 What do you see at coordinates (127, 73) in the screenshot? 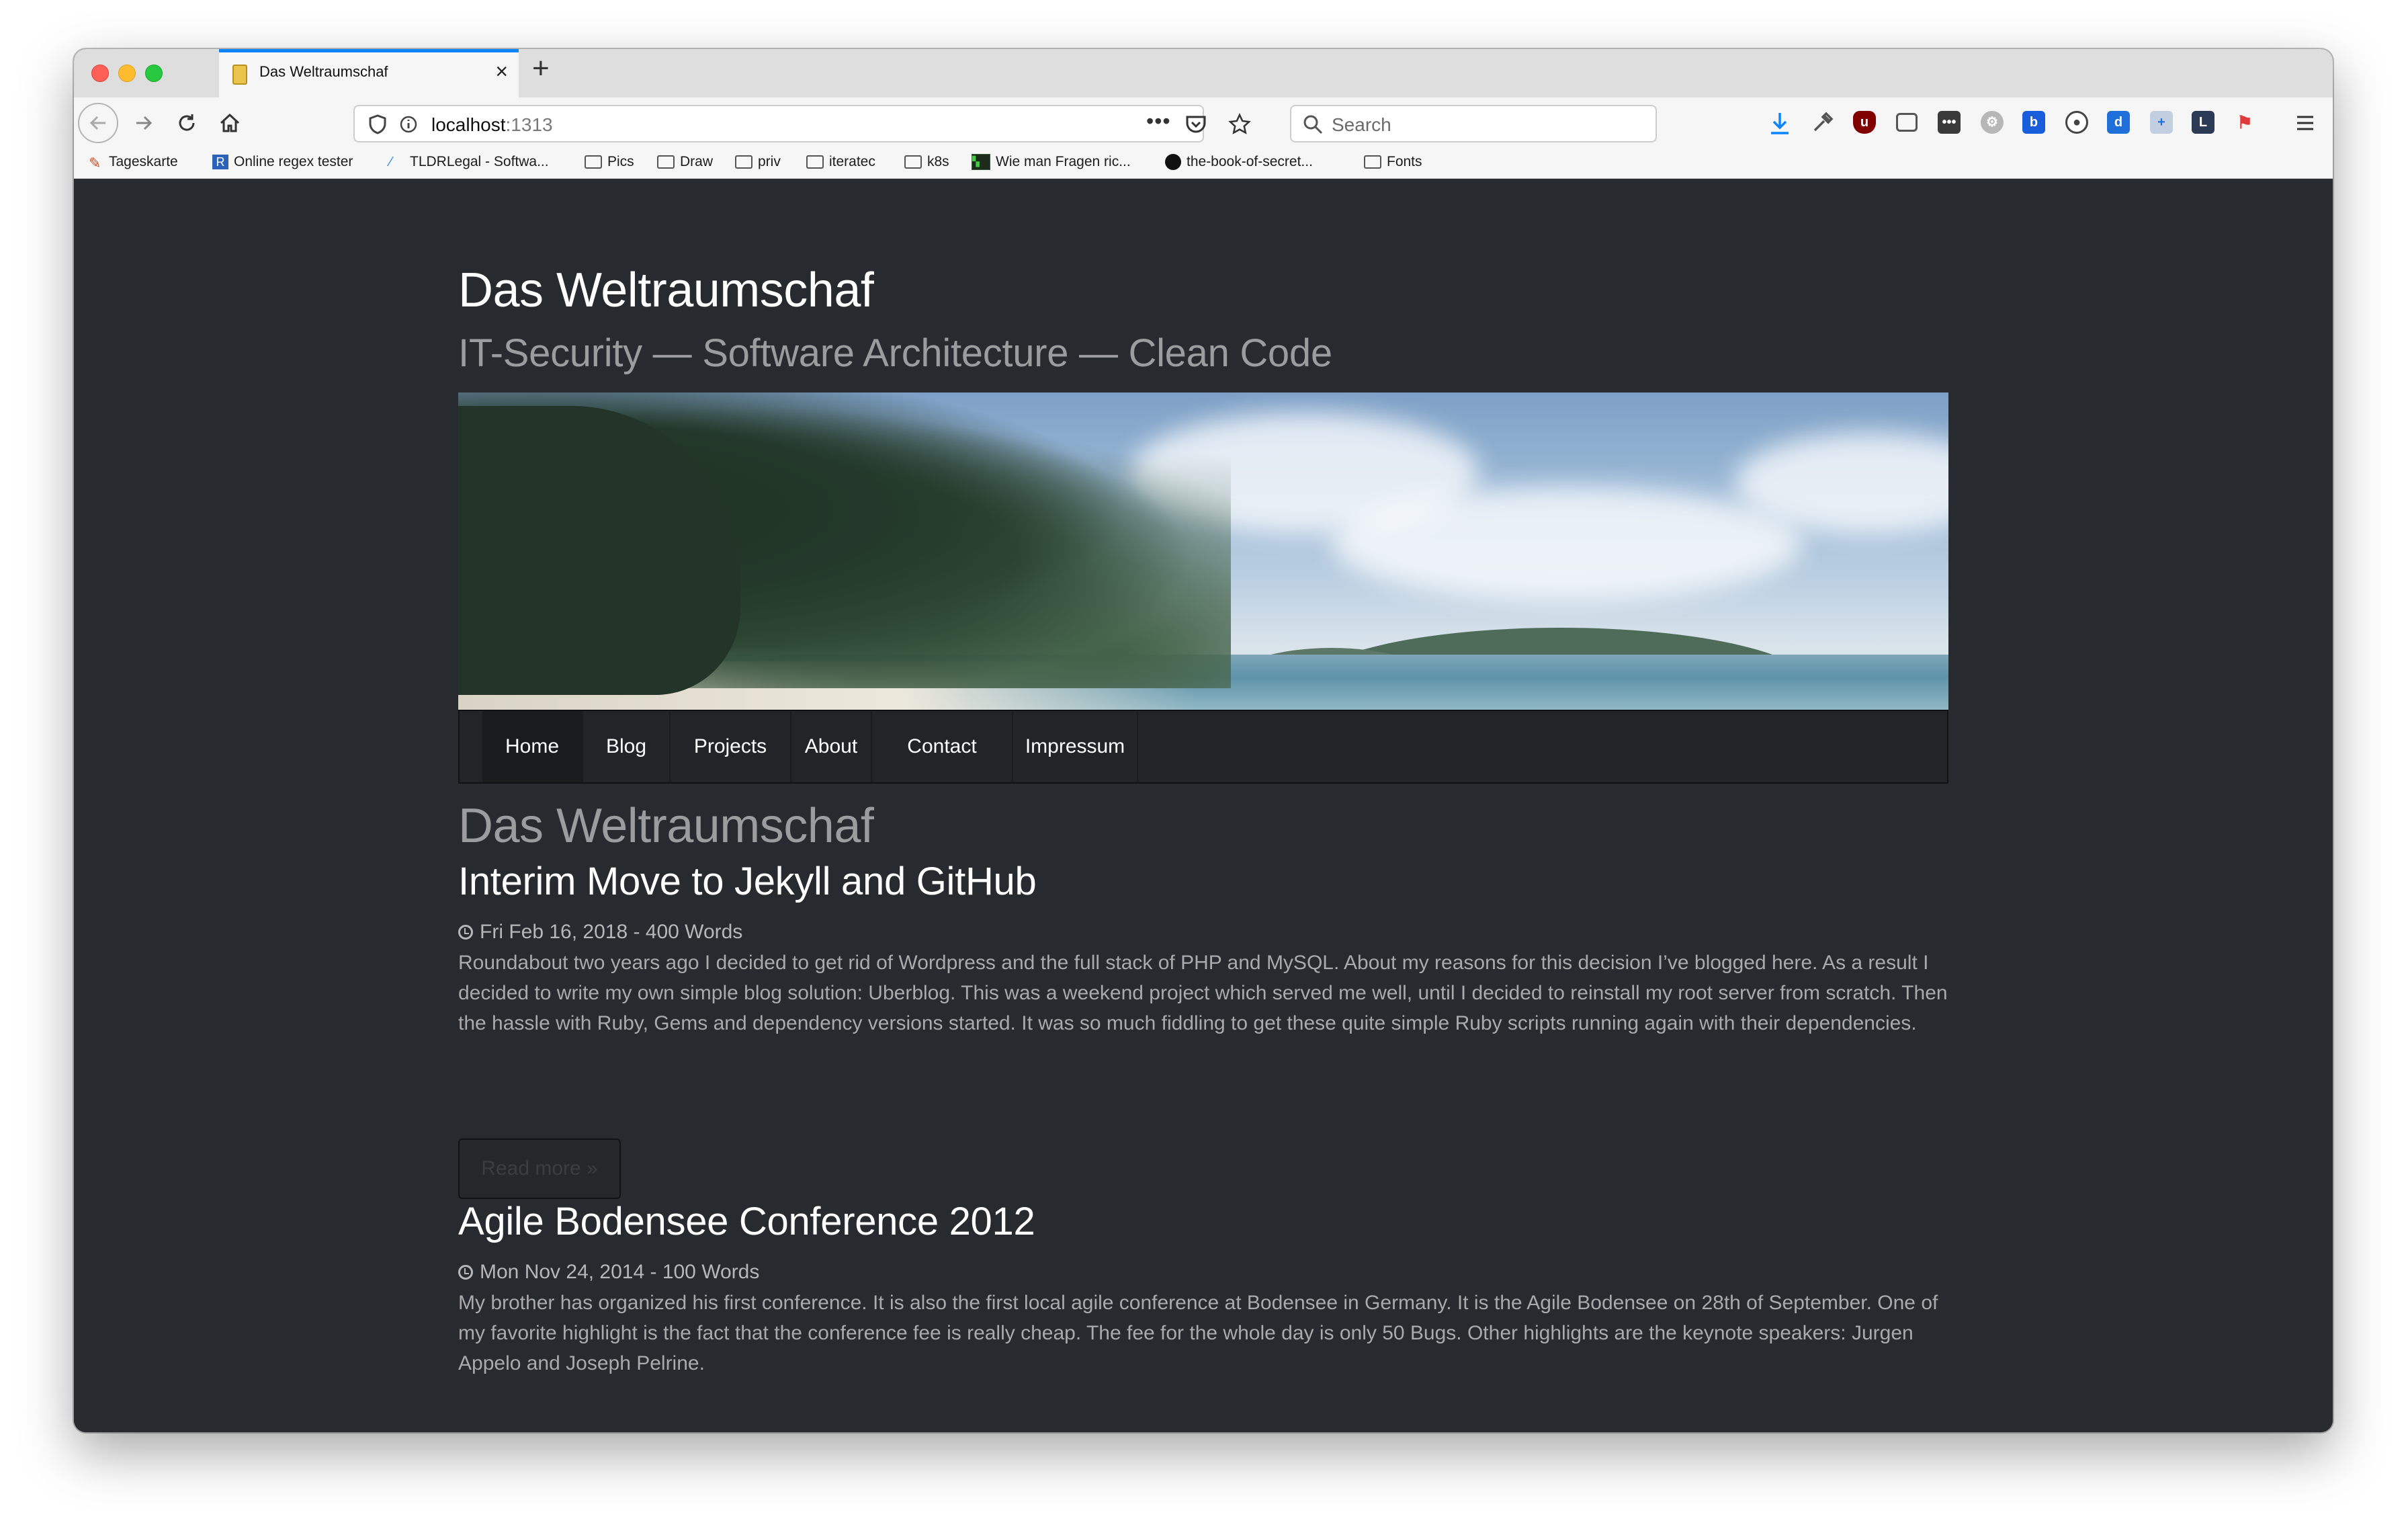
I see `minimize-window-button` at bounding box center [127, 73].